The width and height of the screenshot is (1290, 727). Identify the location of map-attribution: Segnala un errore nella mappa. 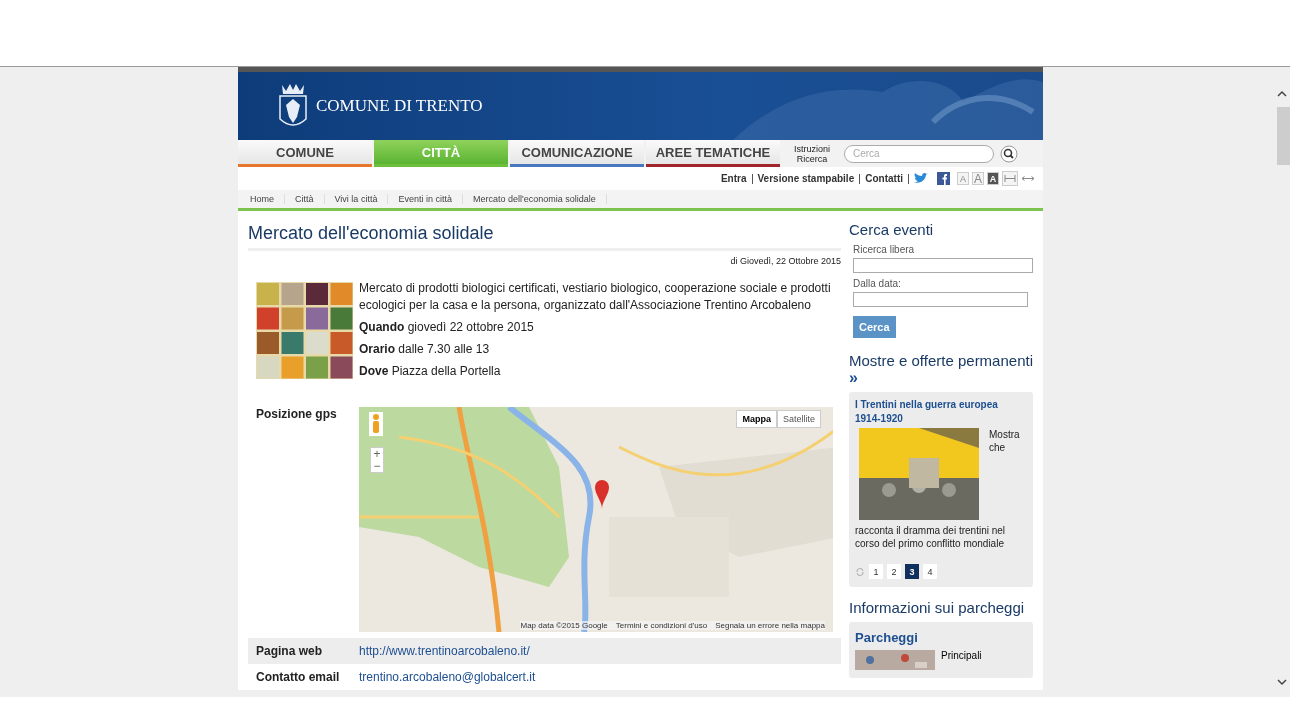
(770, 625).